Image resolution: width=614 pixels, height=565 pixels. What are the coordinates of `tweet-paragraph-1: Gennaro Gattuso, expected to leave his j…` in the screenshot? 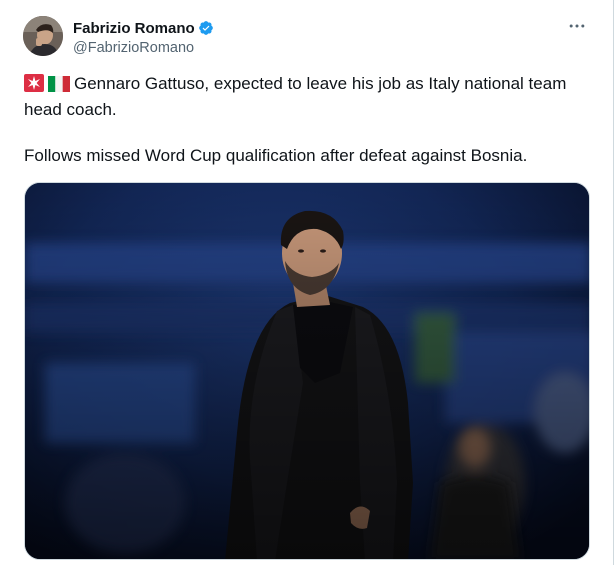 It's located at (309, 96).